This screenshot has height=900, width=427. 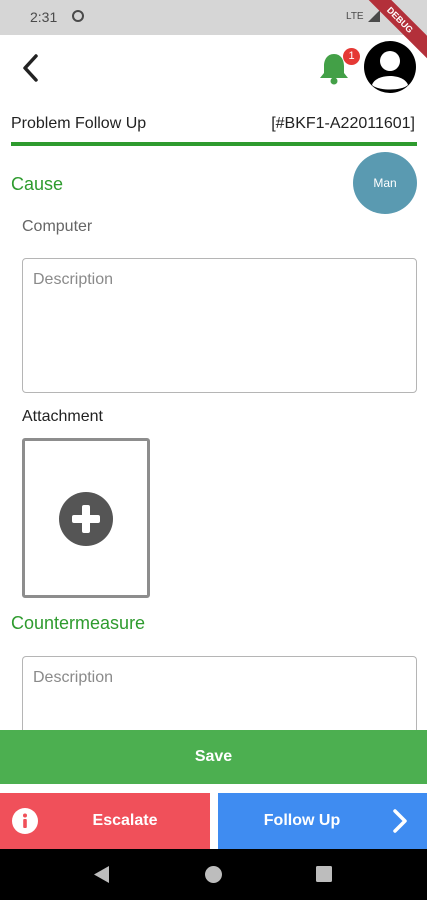 What do you see at coordinates (57, 226) in the screenshot?
I see `cause-item-label: Computer` at bounding box center [57, 226].